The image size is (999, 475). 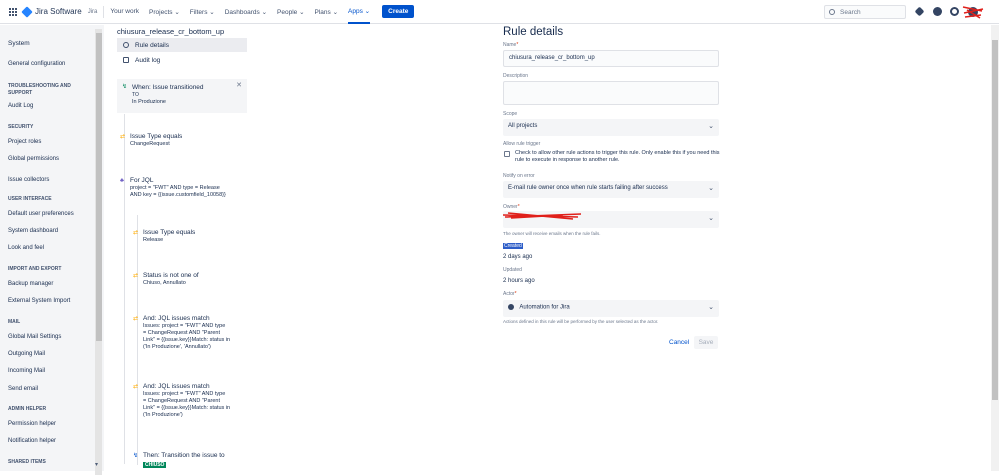 What do you see at coordinates (23, 389) in the screenshot?
I see `sidebar-item-send-email: Send email` at bounding box center [23, 389].